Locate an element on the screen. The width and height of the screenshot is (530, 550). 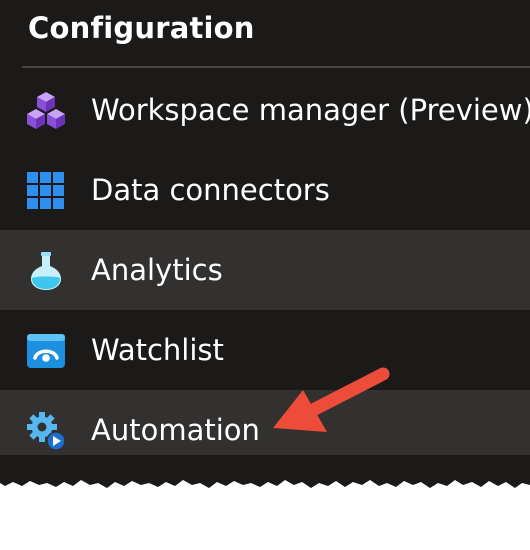
grid-icon is located at coordinates (46, 191).